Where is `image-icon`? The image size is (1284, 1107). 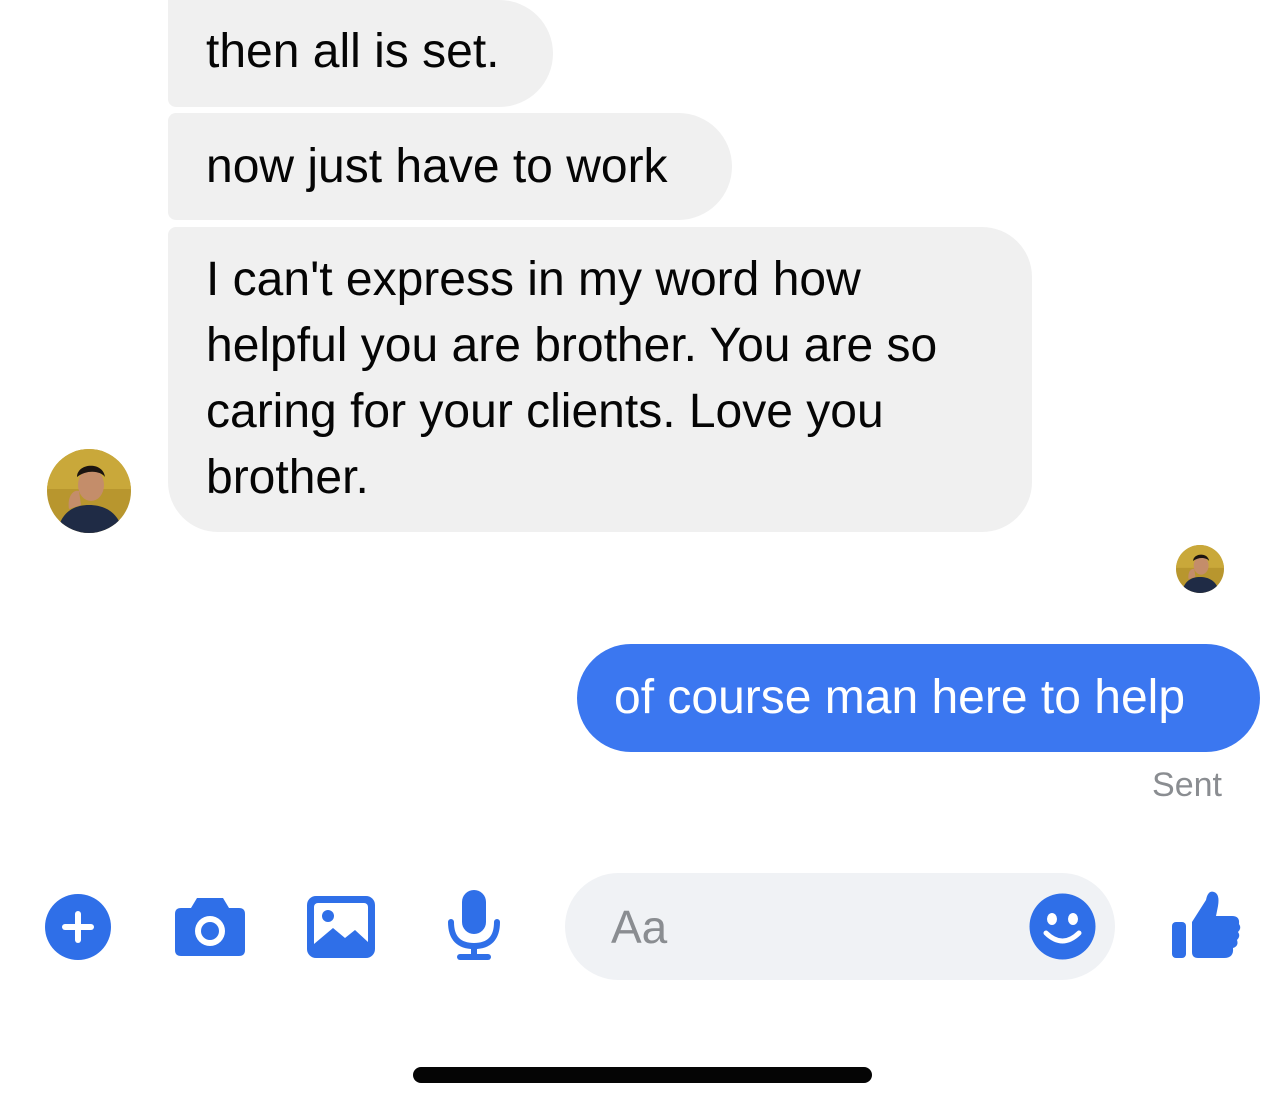 image-icon is located at coordinates (341, 927).